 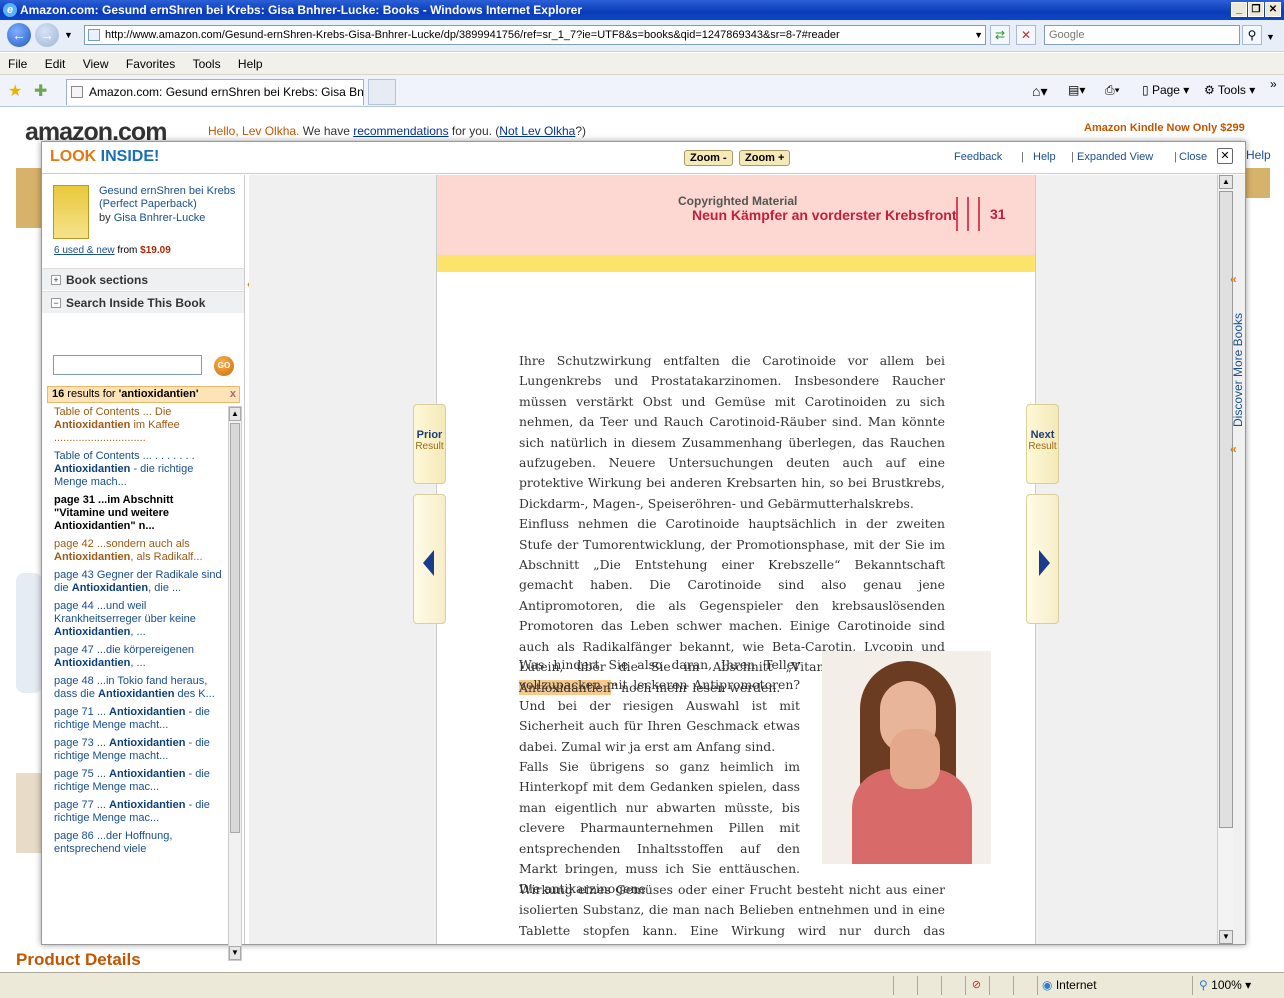 I want to click on go-button: GO, so click(x=224, y=366).